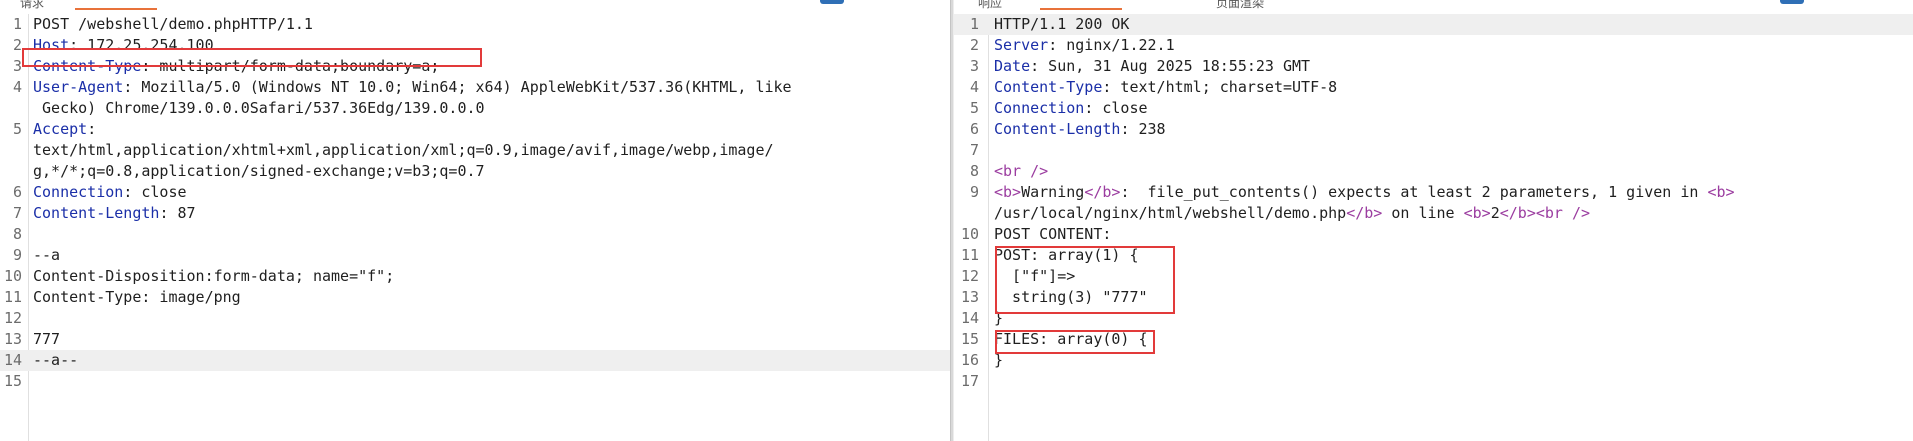  Describe the element at coordinates (475, 5) in the screenshot. I see `request-tab-bar: 请求` at that location.